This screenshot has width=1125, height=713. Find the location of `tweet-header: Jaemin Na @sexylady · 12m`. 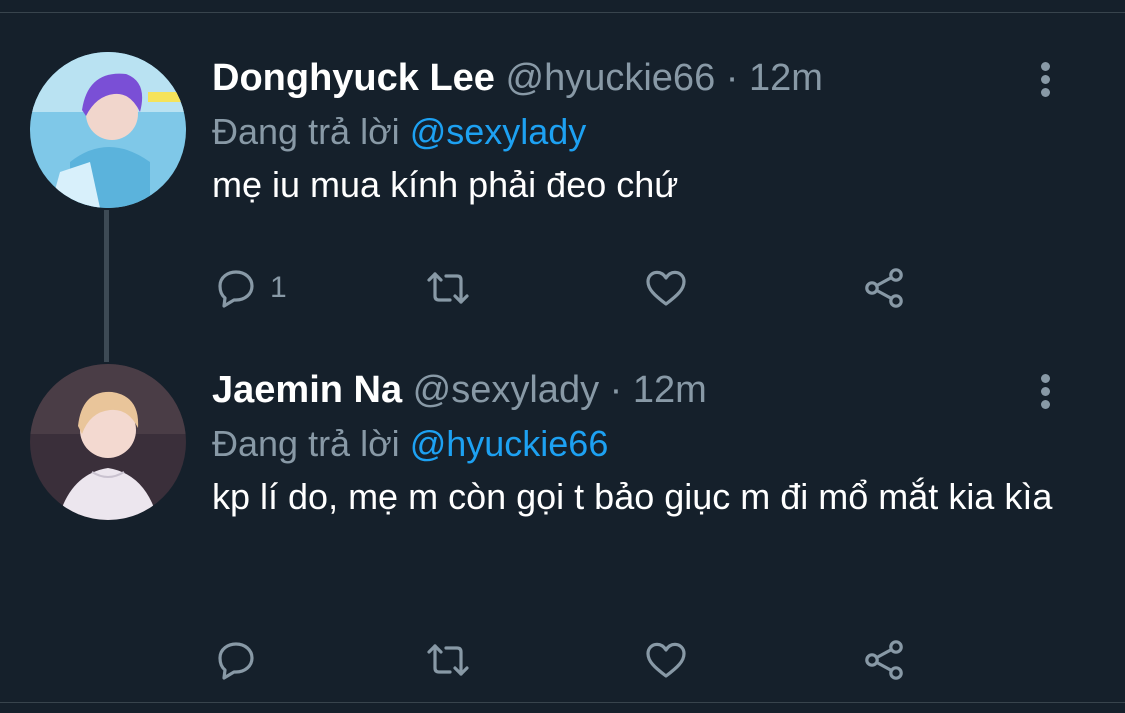

tweet-header: Jaemin Na @sexylady · 12m is located at coordinates (638, 390).